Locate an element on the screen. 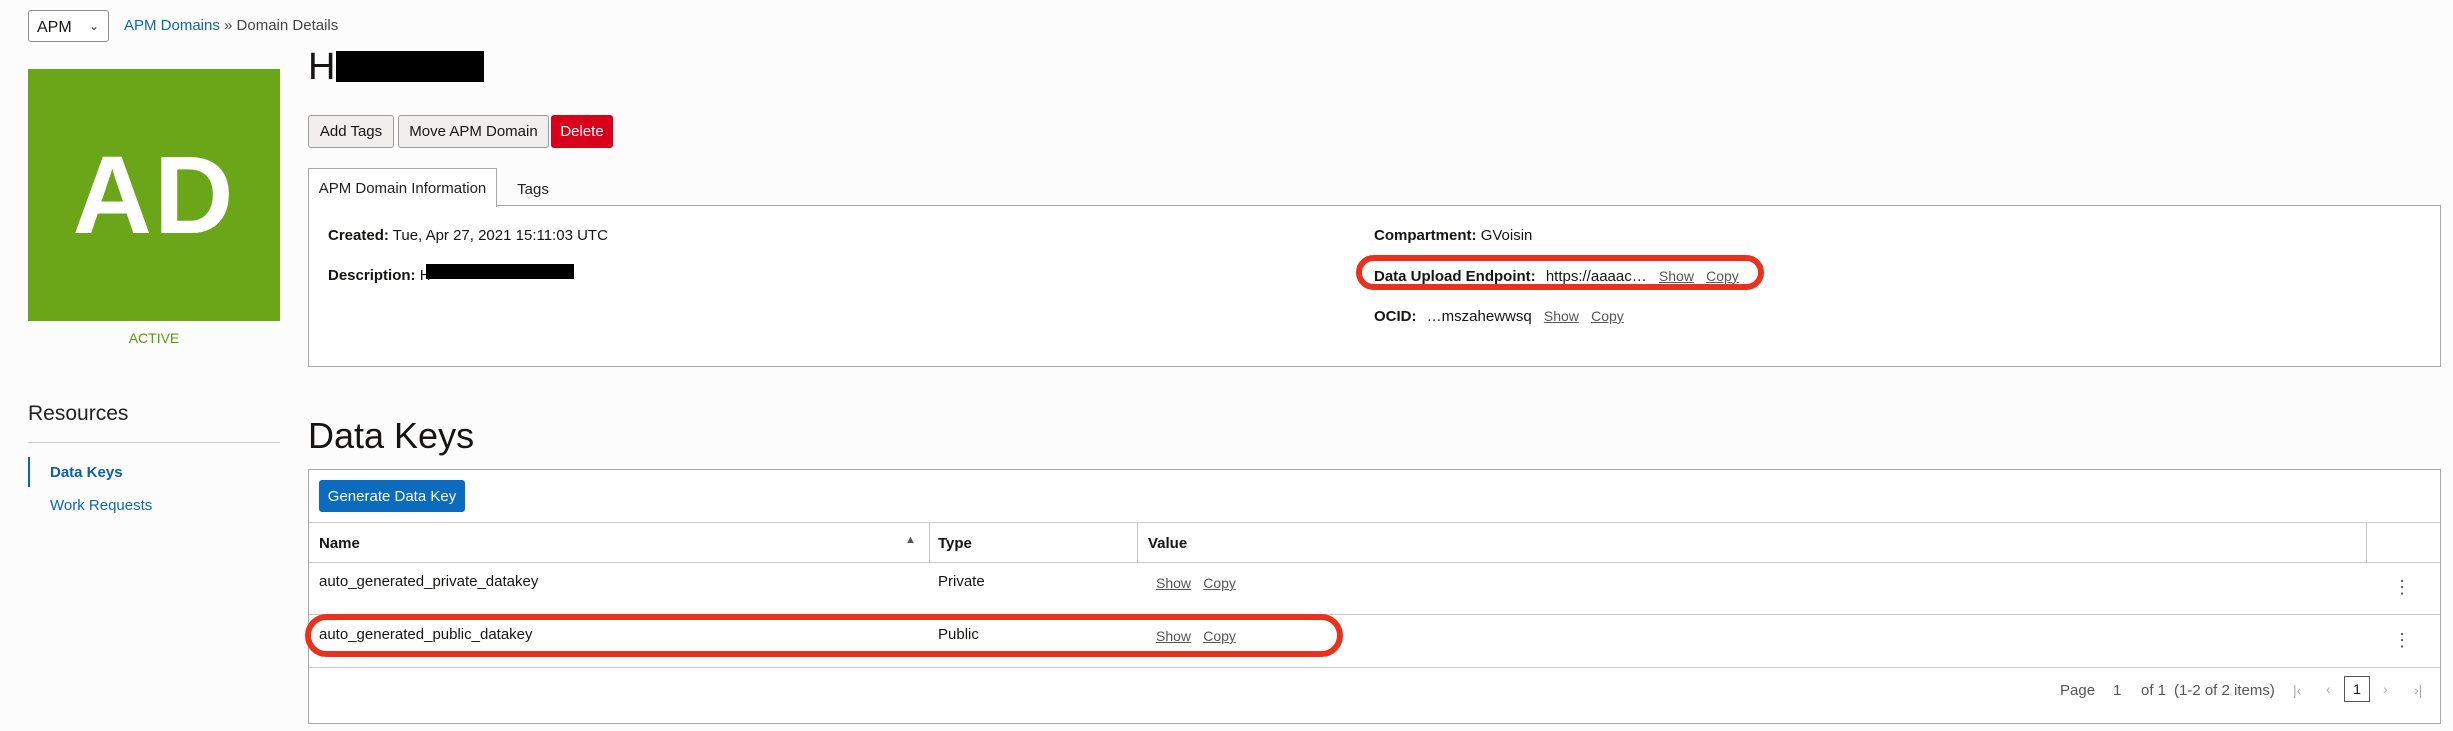 Image resolution: width=2453 pixels, height=731 pixels. sidebar-item-work-requests: Work Requests is located at coordinates (154, 505).